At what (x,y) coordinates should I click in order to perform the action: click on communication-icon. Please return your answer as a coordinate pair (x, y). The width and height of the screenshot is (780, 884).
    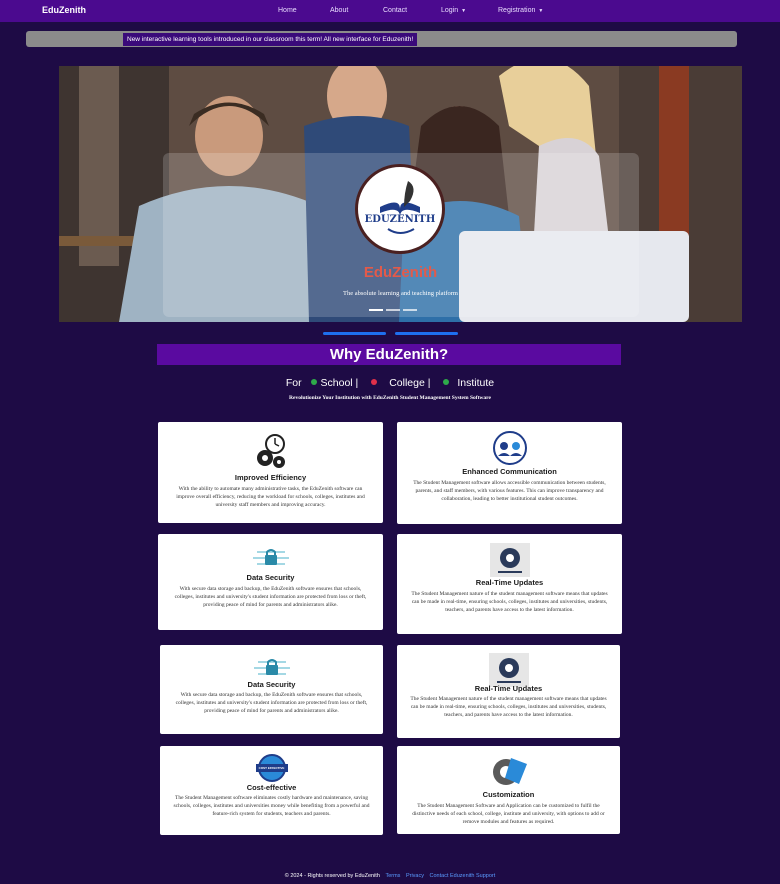
    Looking at the image, I should click on (509, 448).